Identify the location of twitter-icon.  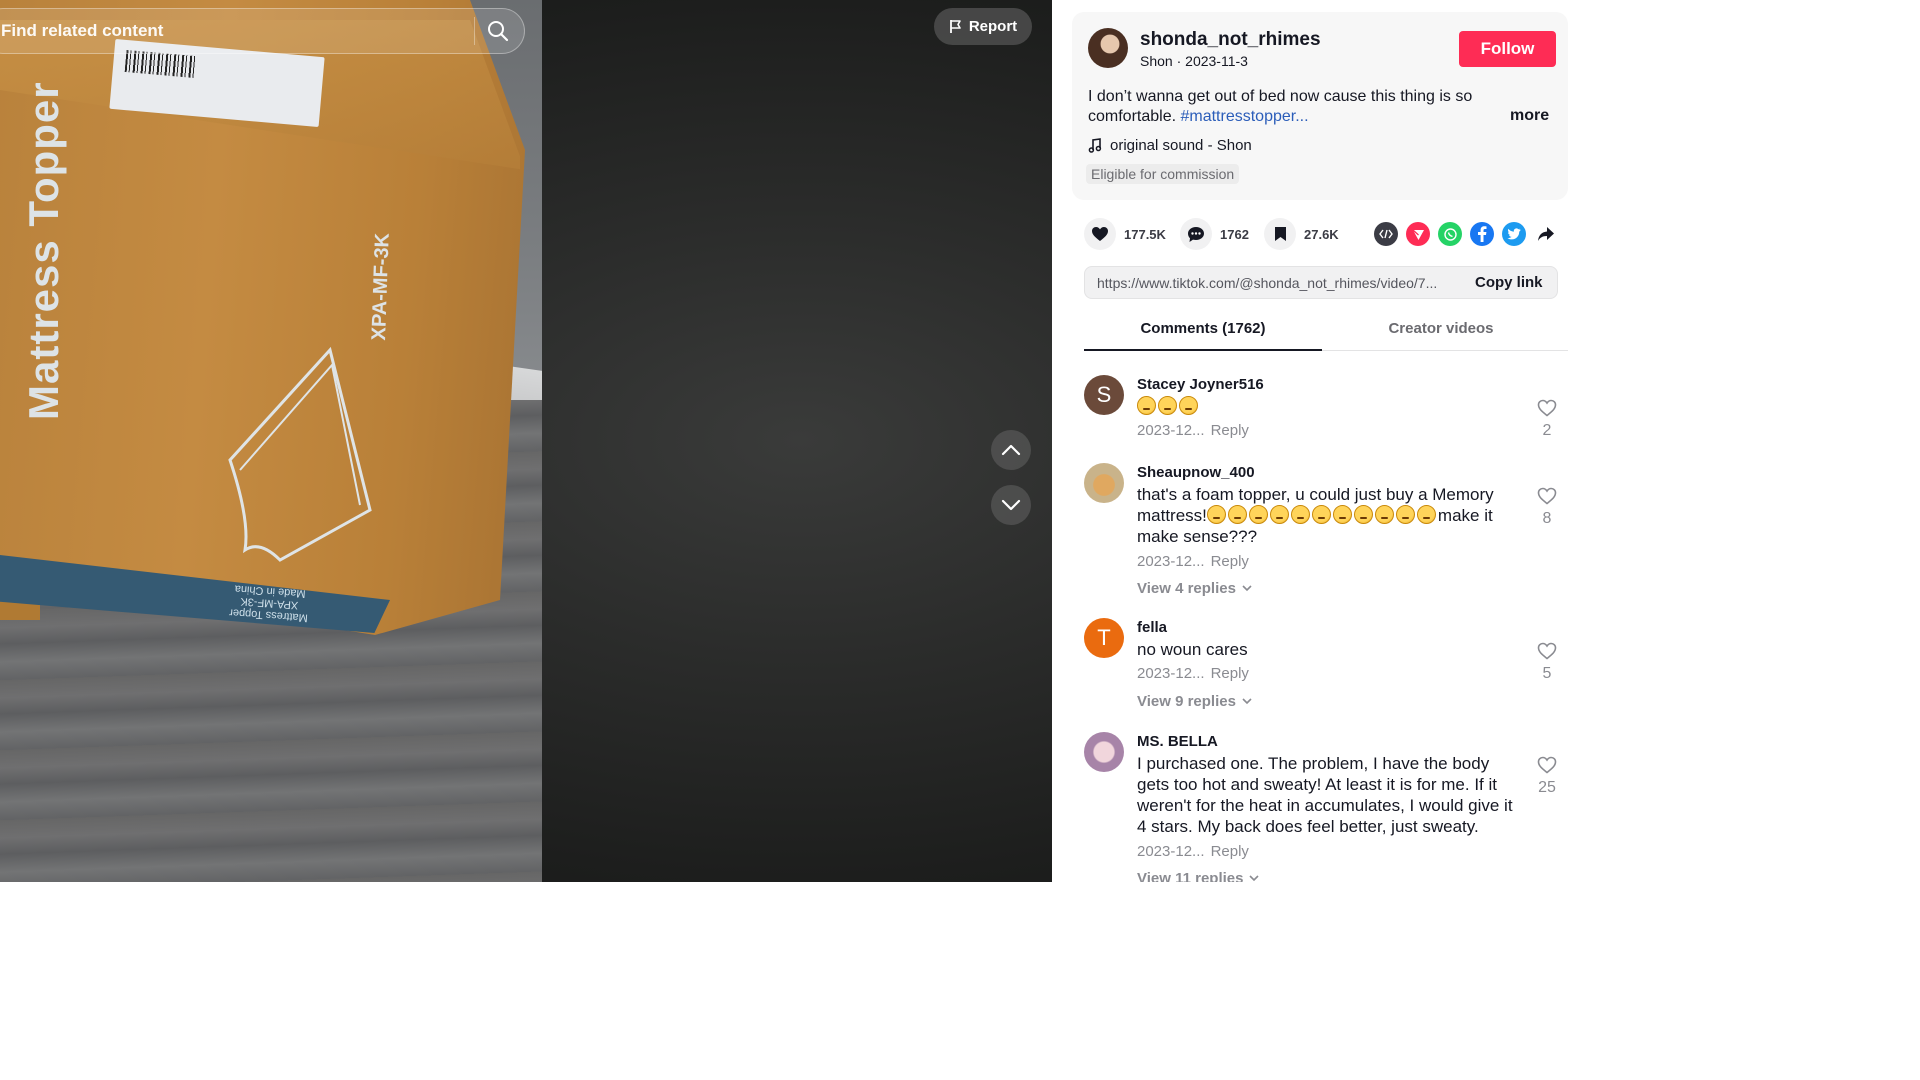
(1514, 234).